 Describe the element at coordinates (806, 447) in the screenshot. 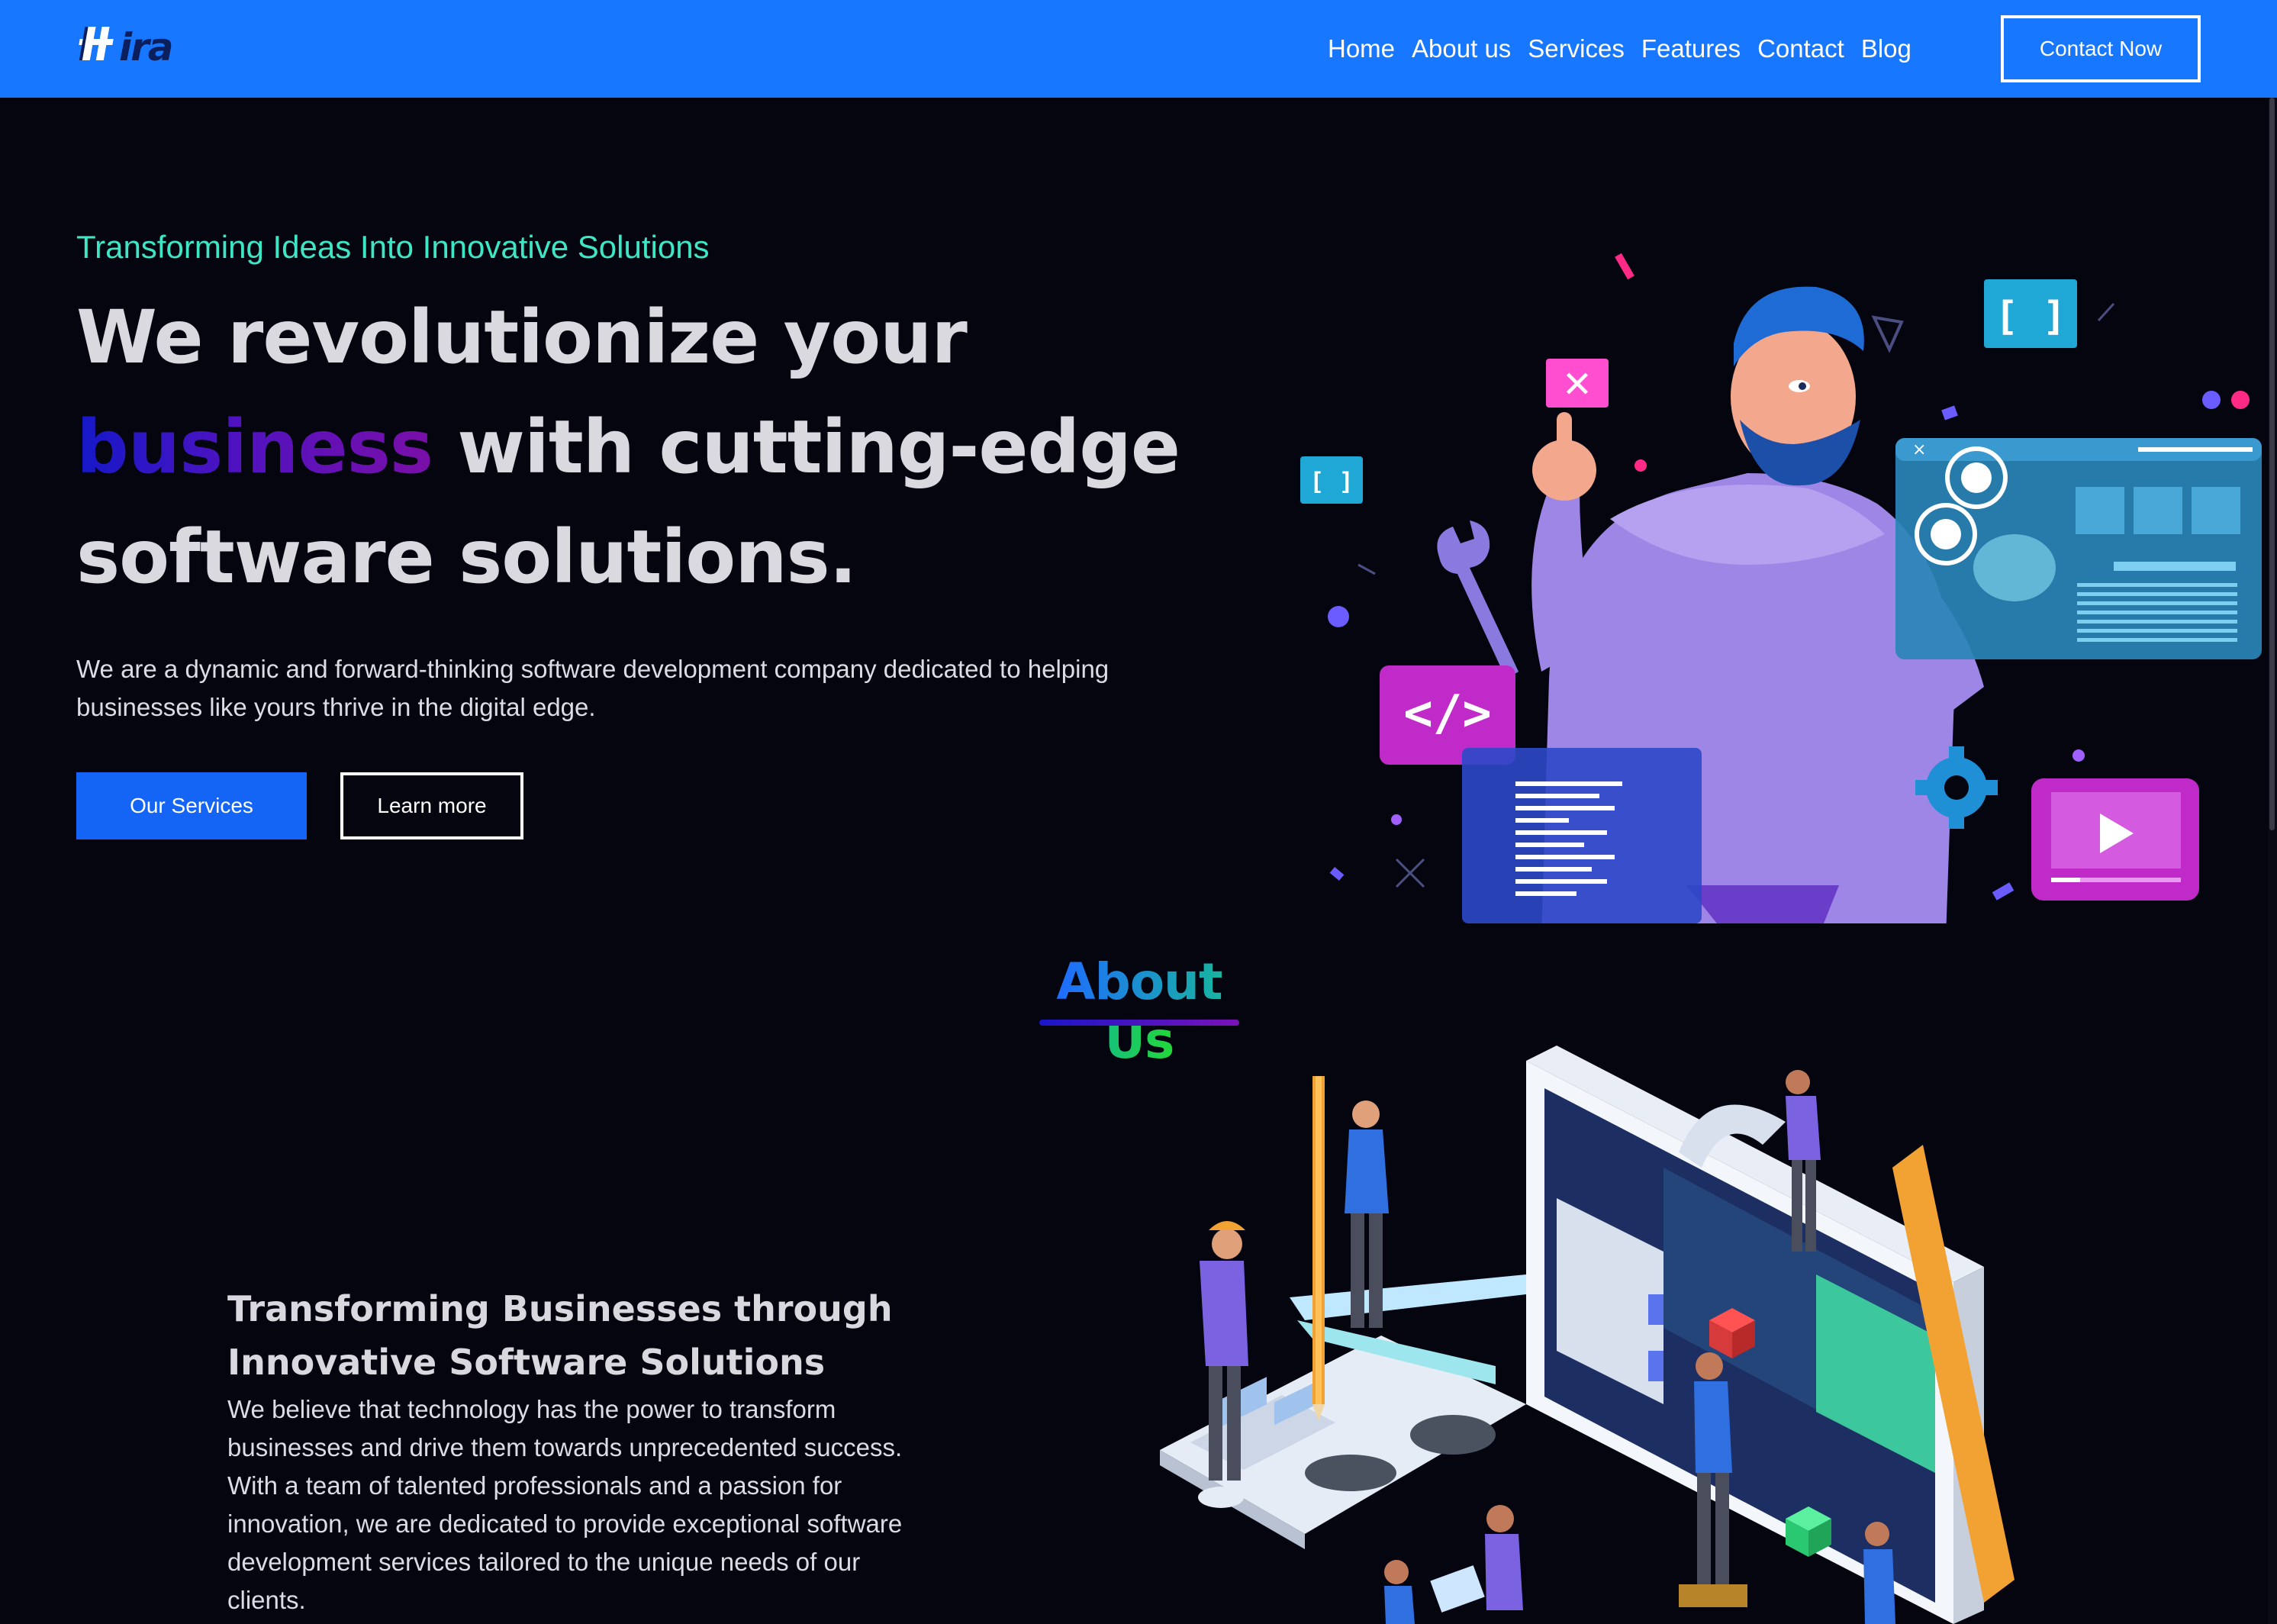

I see `hero-heading-line2: with cutting-edge` at that location.